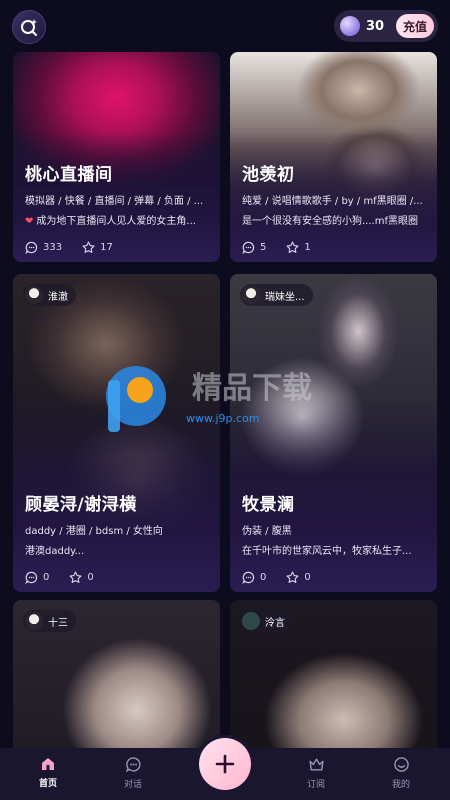  I want to click on author-chip: 十三, so click(49, 621).